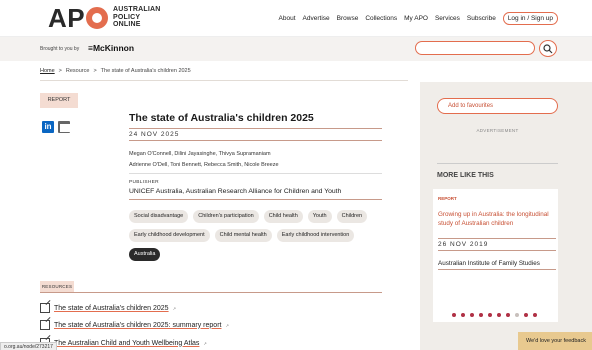  What do you see at coordinates (283, 216) in the screenshot?
I see `tag-chip: Child health` at bounding box center [283, 216].